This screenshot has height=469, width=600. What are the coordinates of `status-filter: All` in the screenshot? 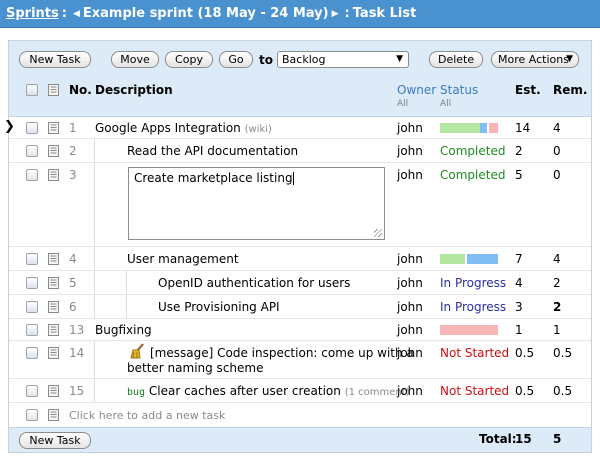 It's located at (459, 104).